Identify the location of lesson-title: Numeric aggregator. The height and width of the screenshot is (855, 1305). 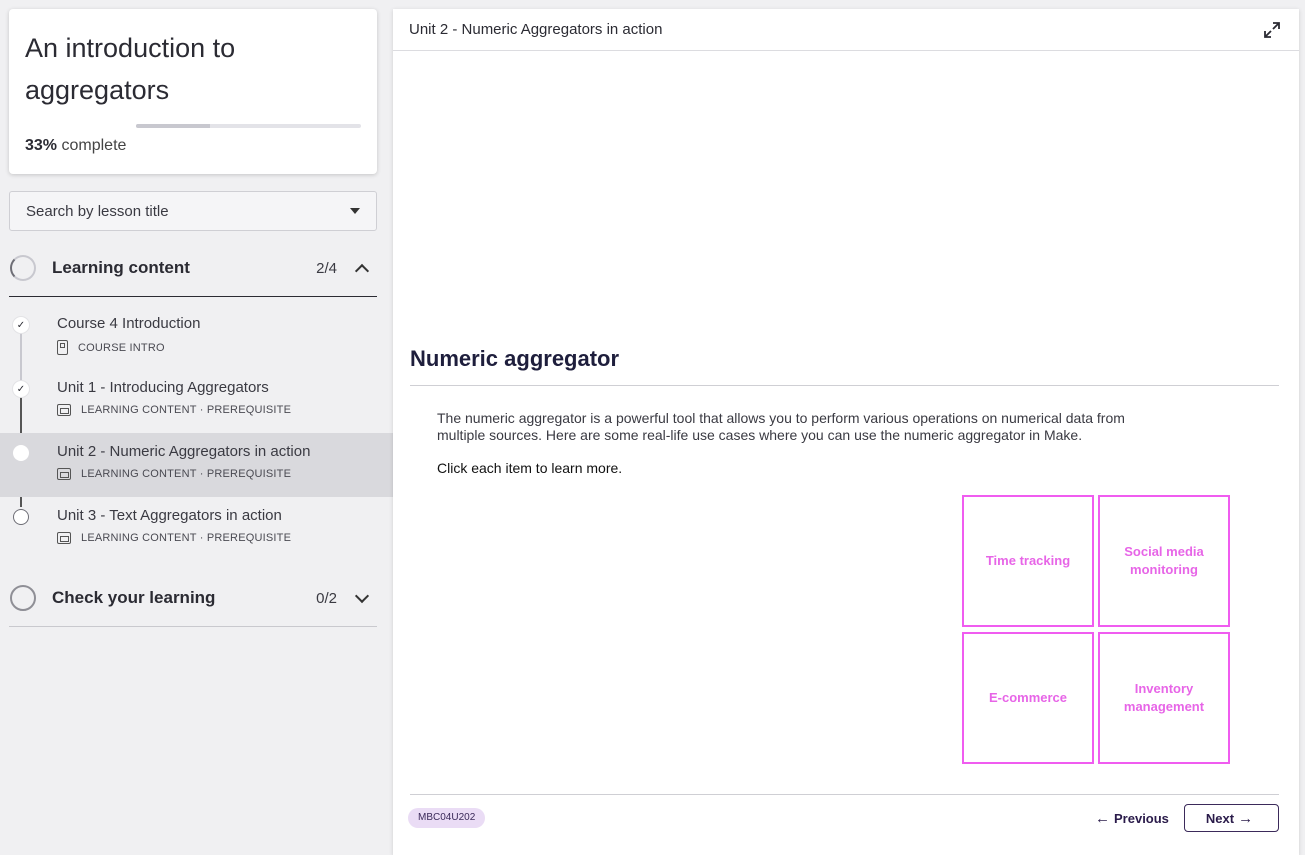
(515, 358).